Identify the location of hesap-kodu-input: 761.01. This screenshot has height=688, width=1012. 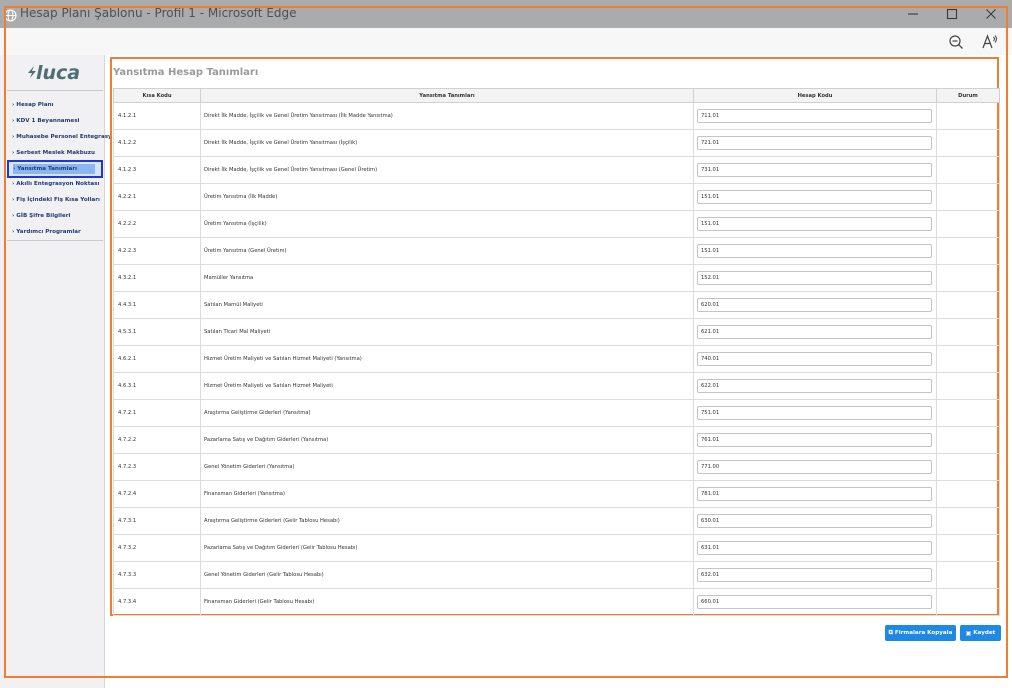
(814, 440).